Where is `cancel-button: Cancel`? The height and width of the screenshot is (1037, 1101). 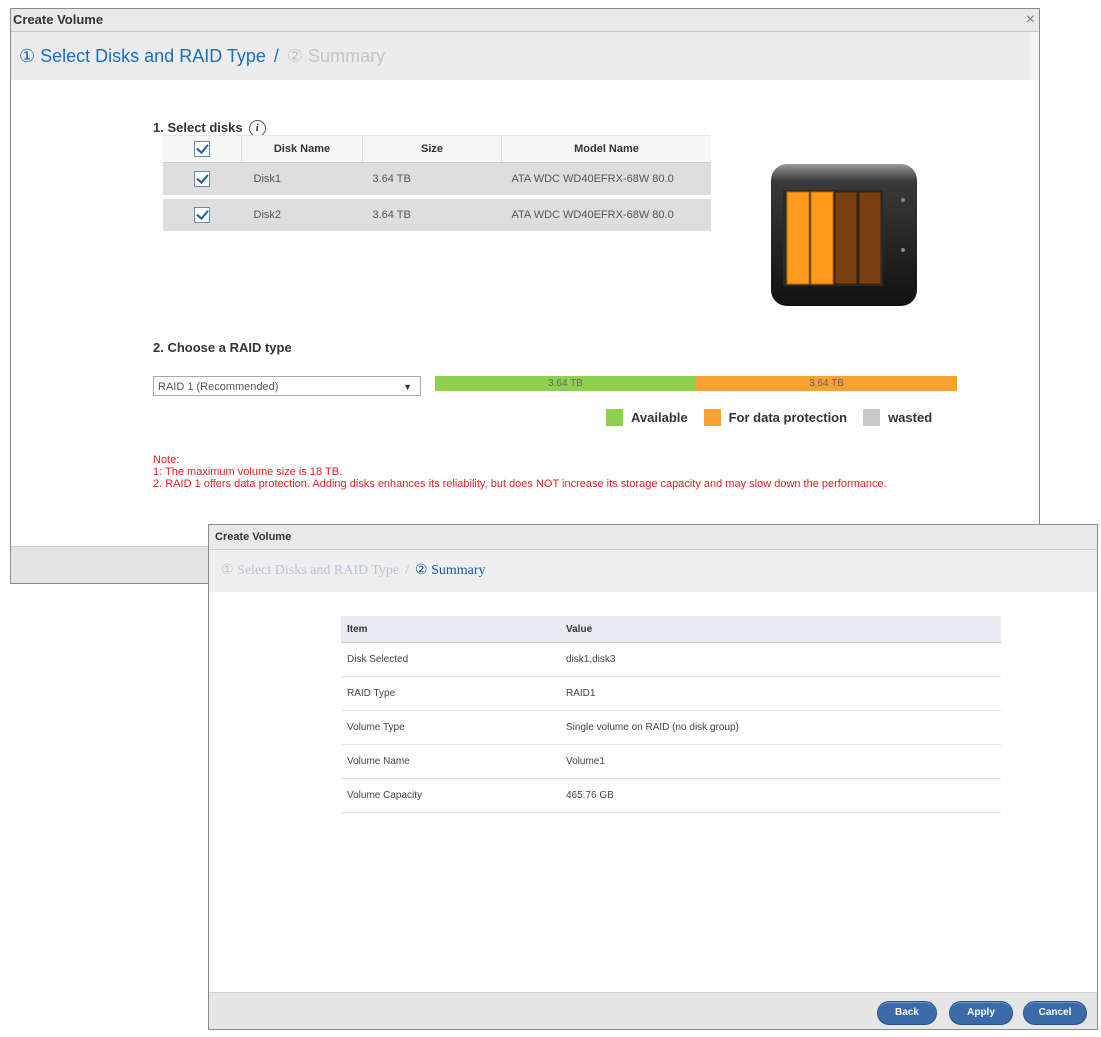 cancel-button: Cancel is located at coordinates (1055, 1013).